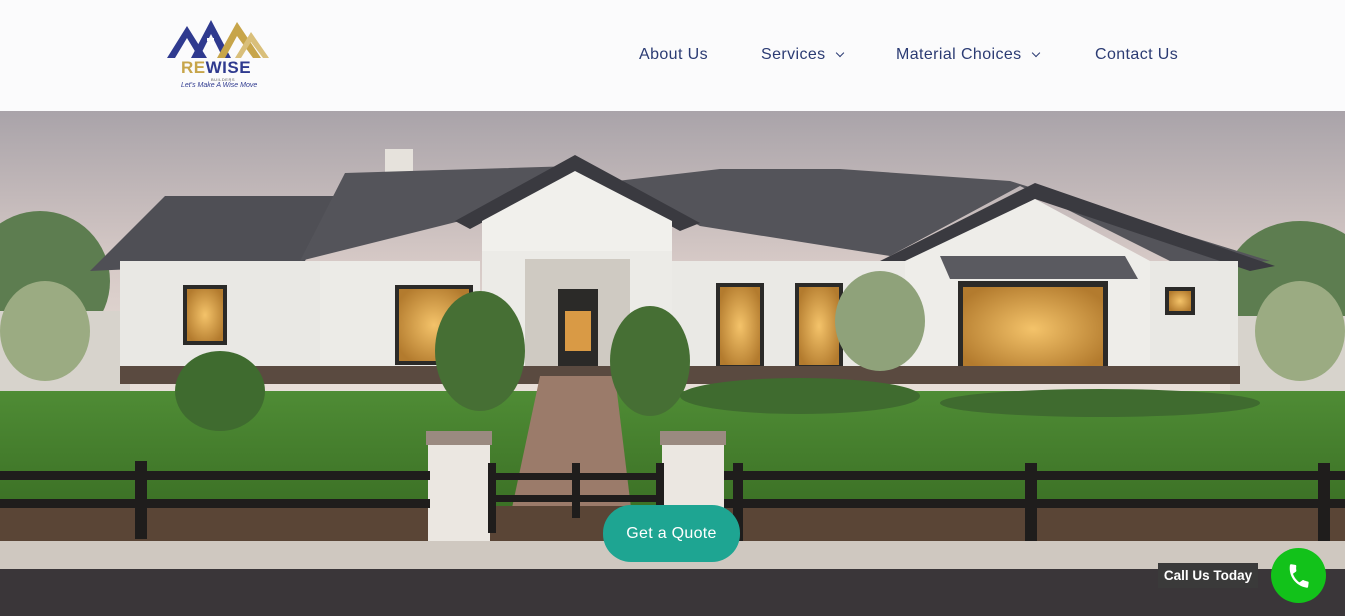 The image size is (1345, 616). I want to click on nav-label: Services, so click(793, 54).